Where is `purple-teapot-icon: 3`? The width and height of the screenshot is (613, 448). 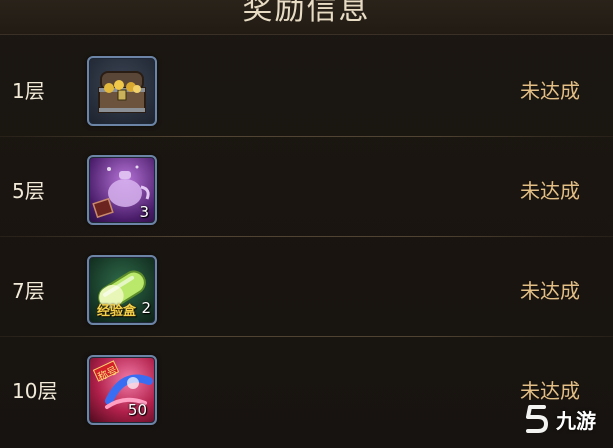
purple-teapot-icon: 3 is located at coordinates (122, 190).